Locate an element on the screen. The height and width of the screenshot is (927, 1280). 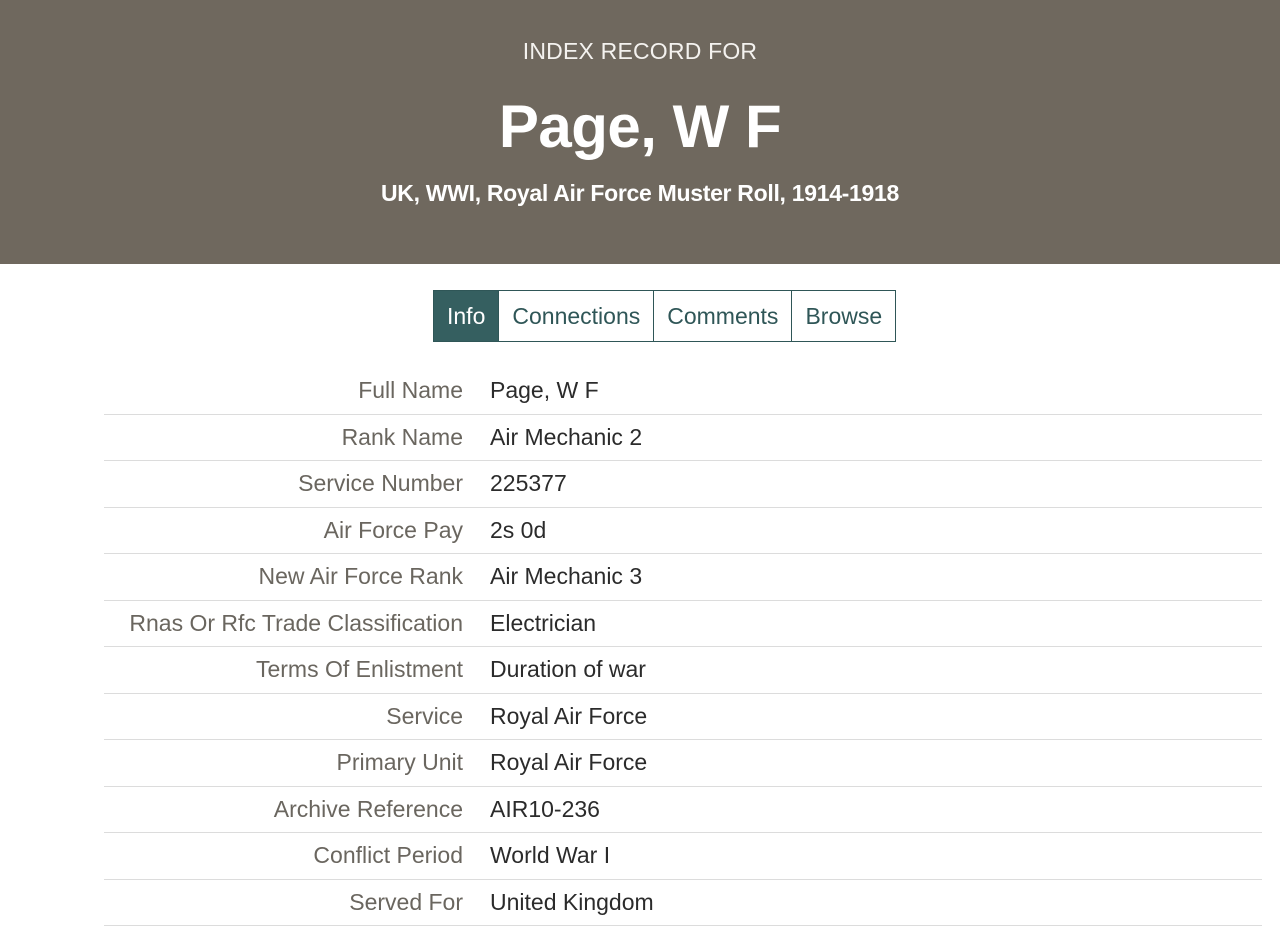
field-value: 225377 is located at coordinates (528, 483).